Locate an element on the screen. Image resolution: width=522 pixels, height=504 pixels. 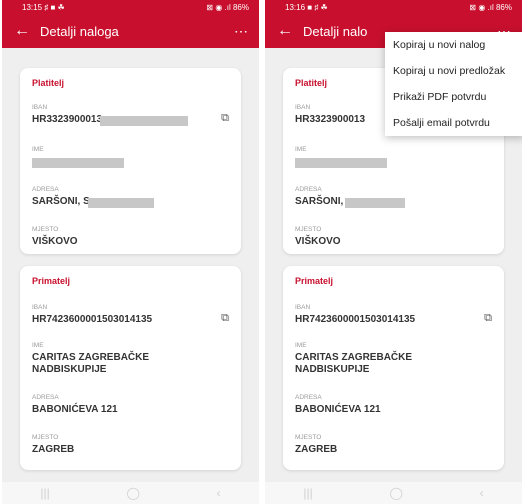
status-bar: 13:15 ♯ ■ ☘ ⊠ ◉ .ıl 86% is located at coordinates (130, 7).